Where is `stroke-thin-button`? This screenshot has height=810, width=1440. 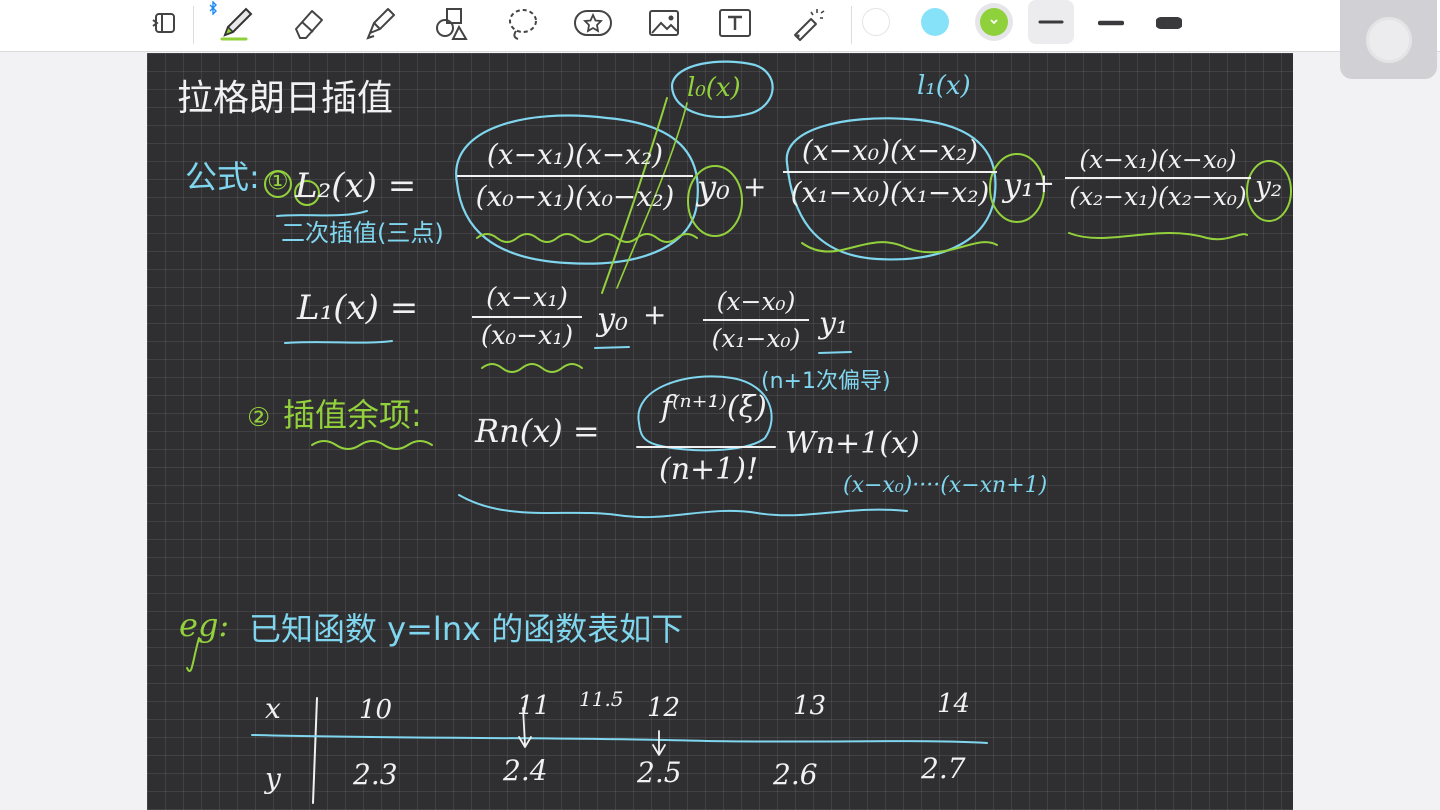
stroke-thin-button is located at coordinates (1051, 22).